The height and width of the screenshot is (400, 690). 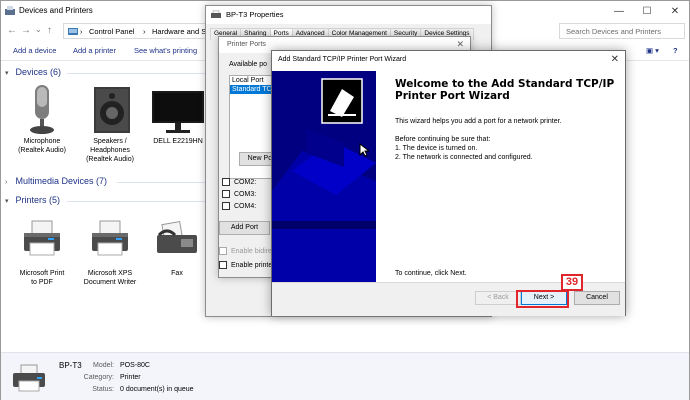 I want to click on com-port-row: COM3:, so click(x=239, y=194).